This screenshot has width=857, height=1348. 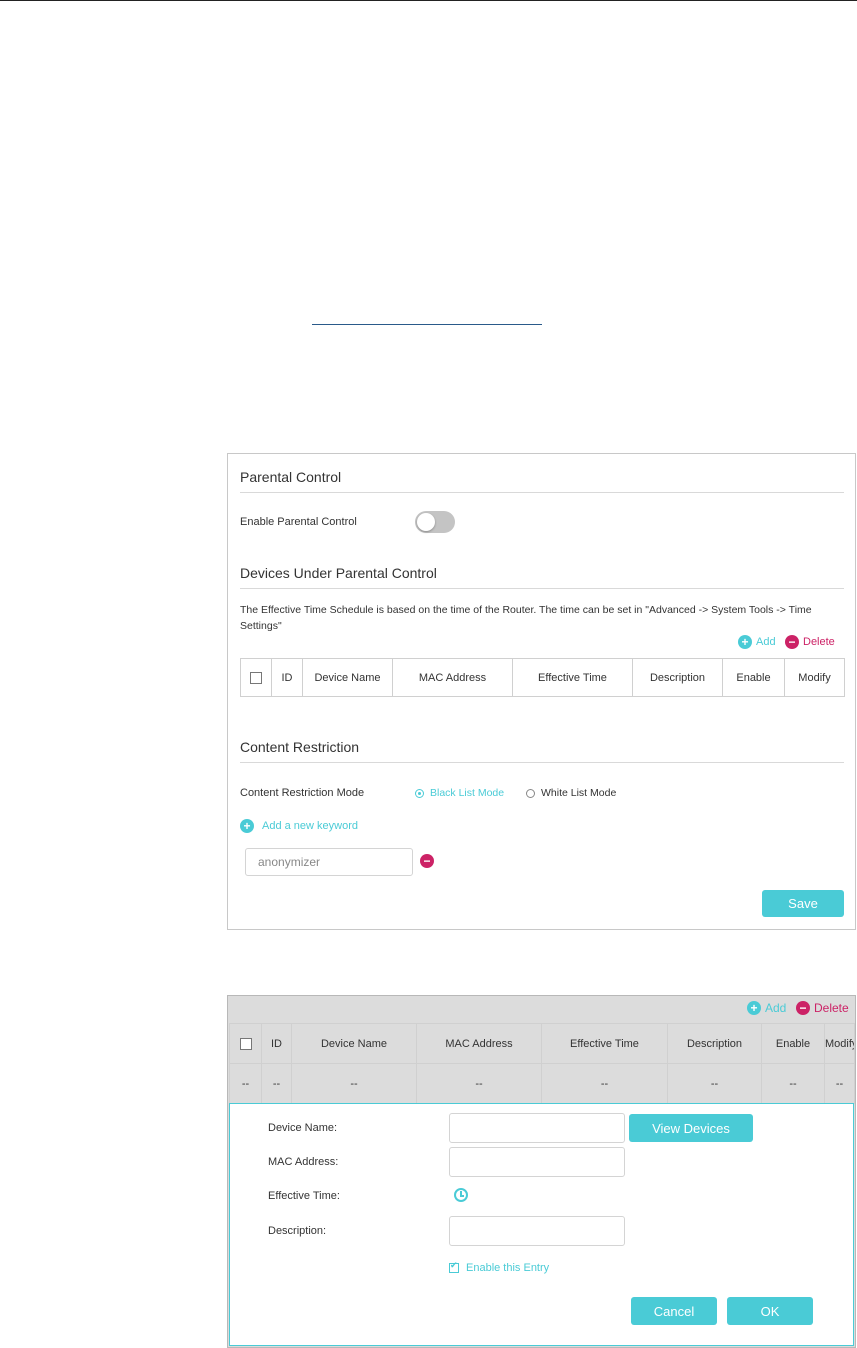 What do you see at coordinates (298, 522) in the screenshot?
I see `enable-parental-control-label: Enable Parental Control` at bounding box center [298, 522].